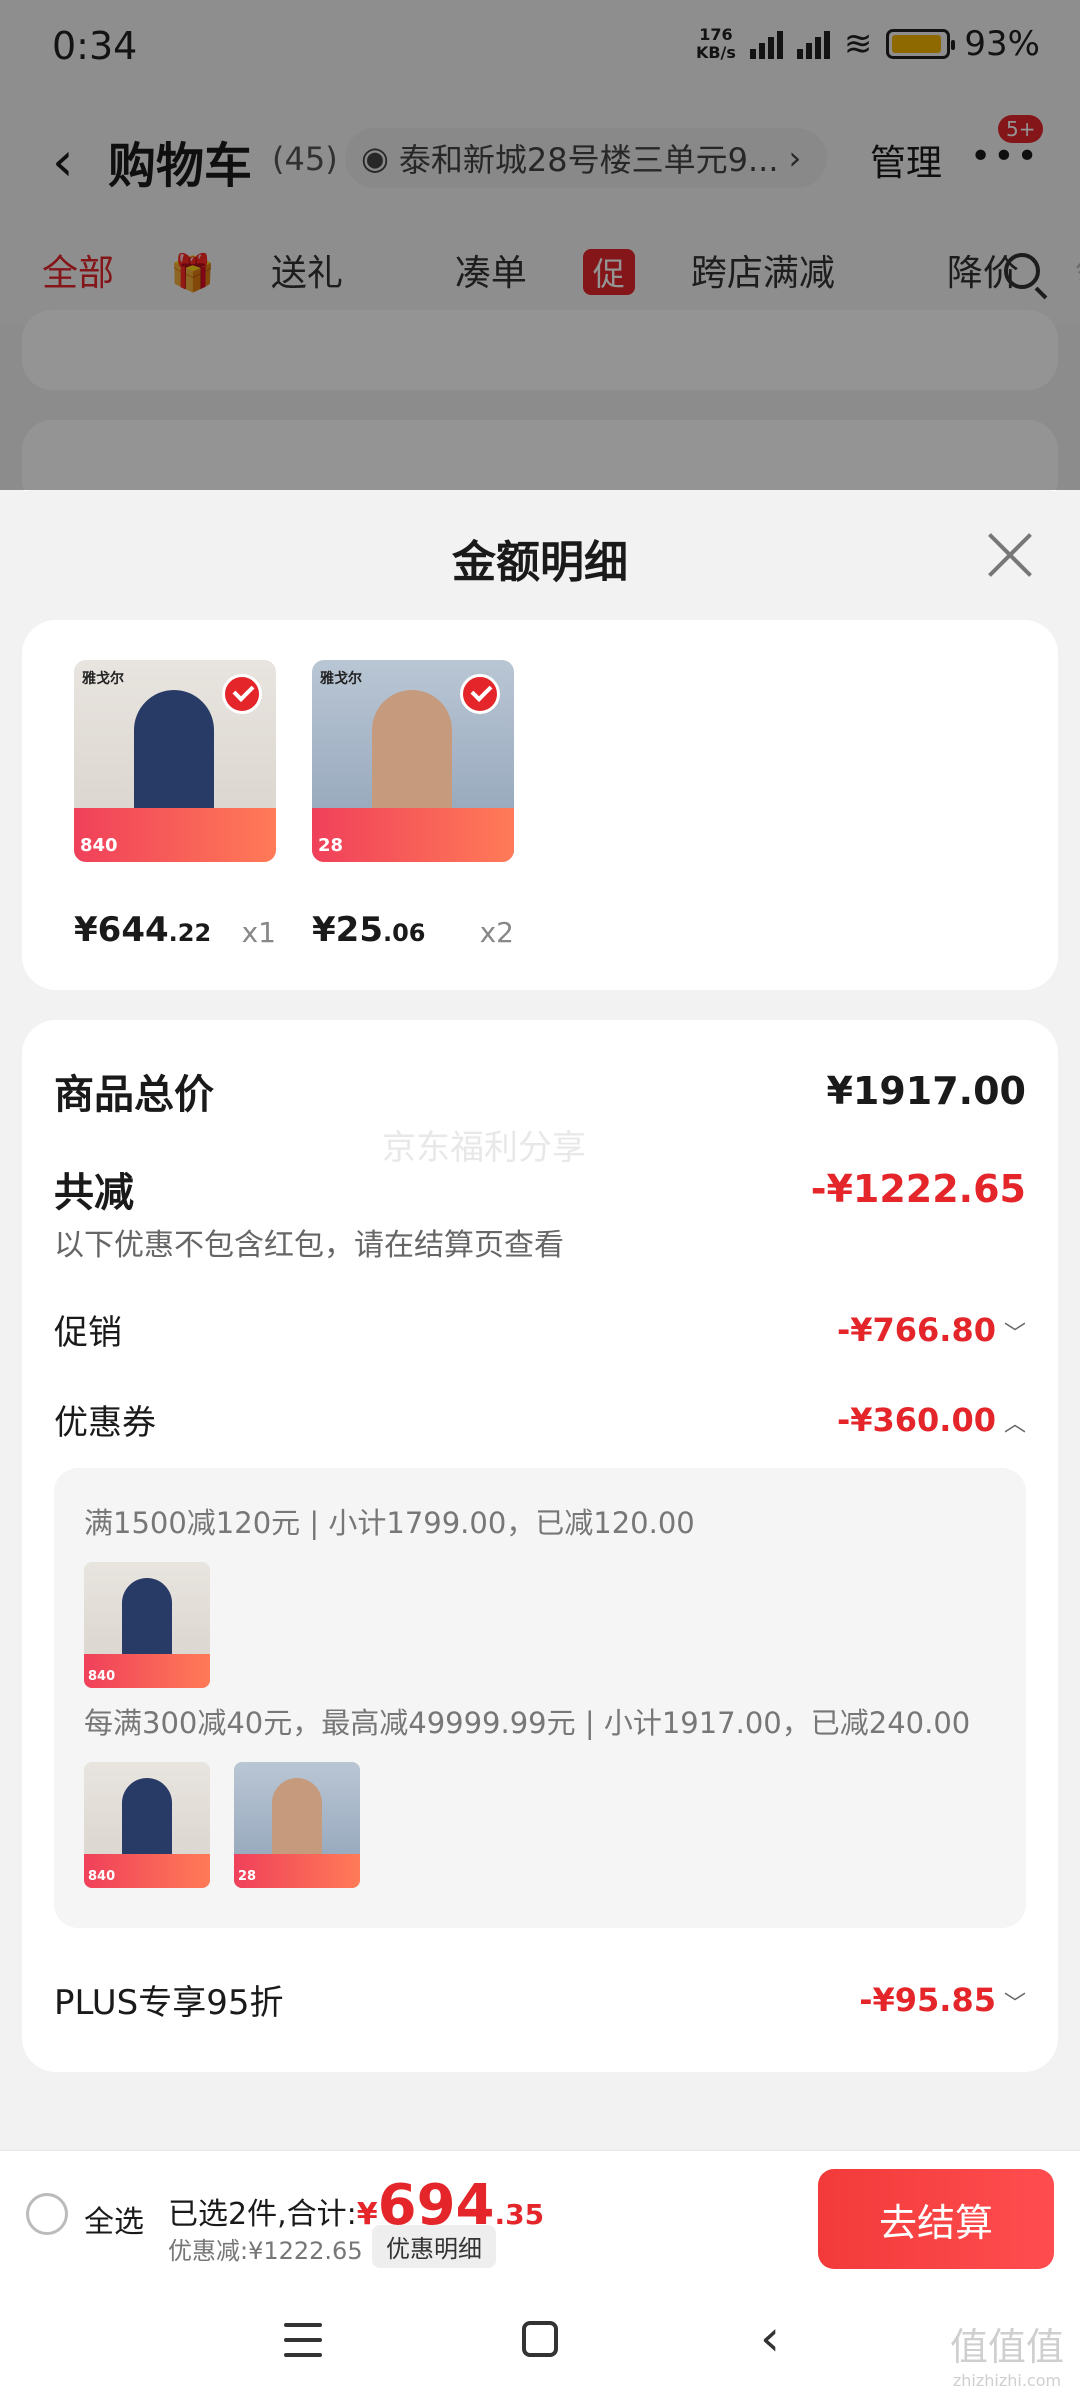 The width and height of the screenshot is (1080, 2400). I want to click on subtotal-label: 商品总价, so click(134, 1095).